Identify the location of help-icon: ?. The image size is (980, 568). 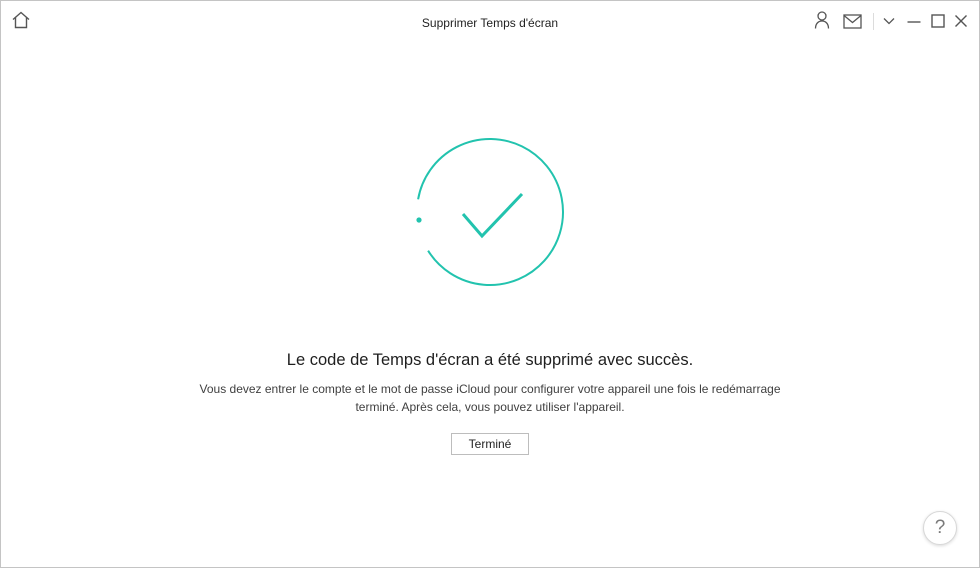
(940, 528).